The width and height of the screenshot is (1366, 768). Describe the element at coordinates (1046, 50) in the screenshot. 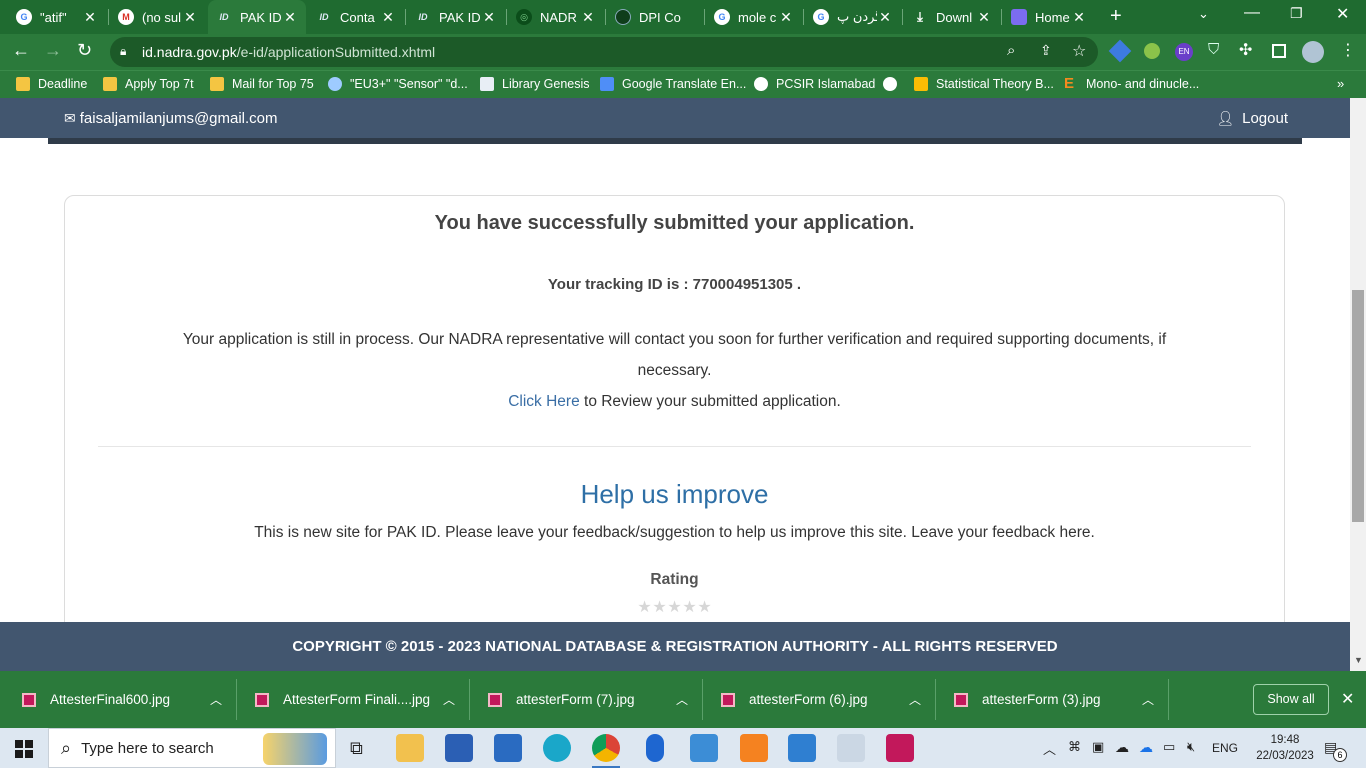

I see `share-icon: ⇪` at that location.